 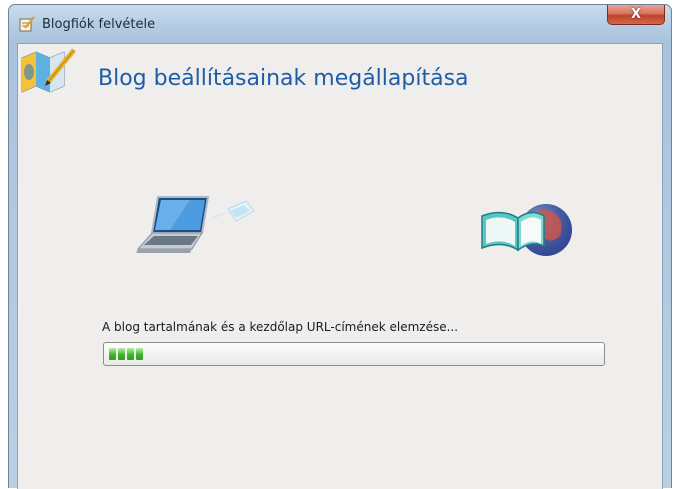 I want to click on page-title: Blog beállításainak megállapítása, so click(x=283, y=78).